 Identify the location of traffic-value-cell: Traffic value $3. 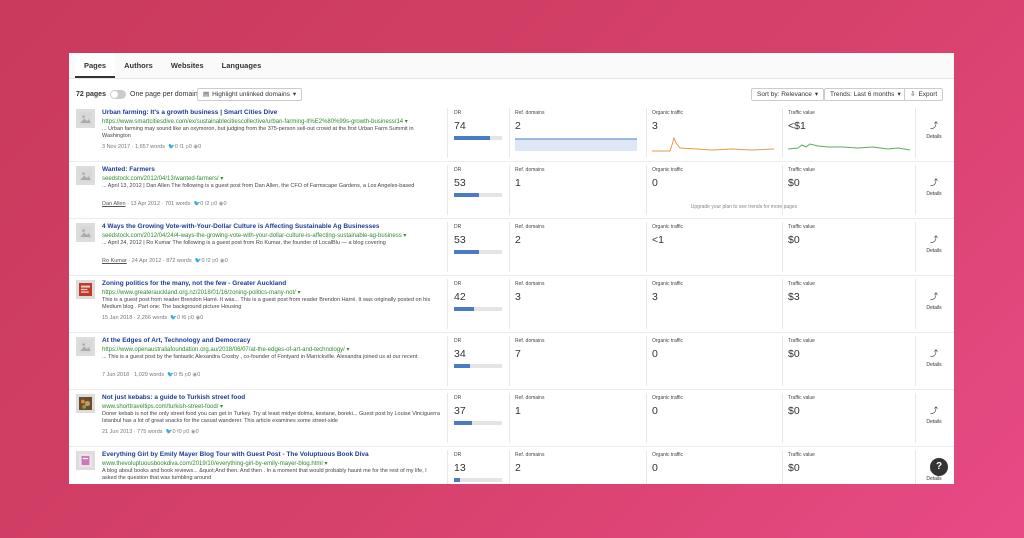
(849, 292).